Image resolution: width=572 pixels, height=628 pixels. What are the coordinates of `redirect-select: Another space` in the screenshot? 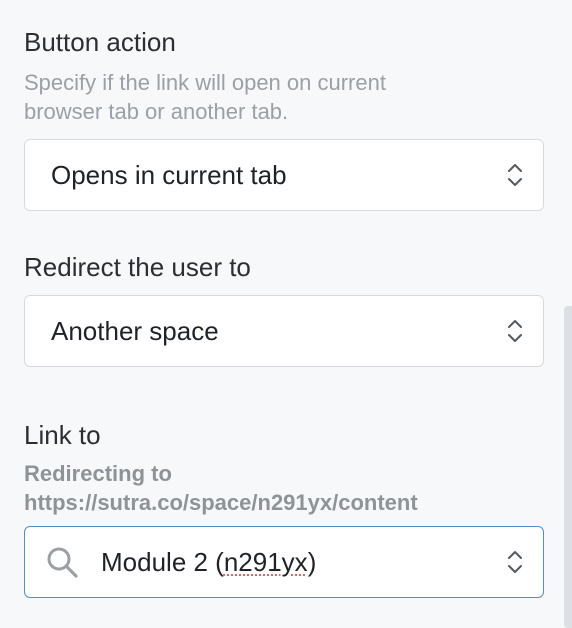 It's located at (284, 331).